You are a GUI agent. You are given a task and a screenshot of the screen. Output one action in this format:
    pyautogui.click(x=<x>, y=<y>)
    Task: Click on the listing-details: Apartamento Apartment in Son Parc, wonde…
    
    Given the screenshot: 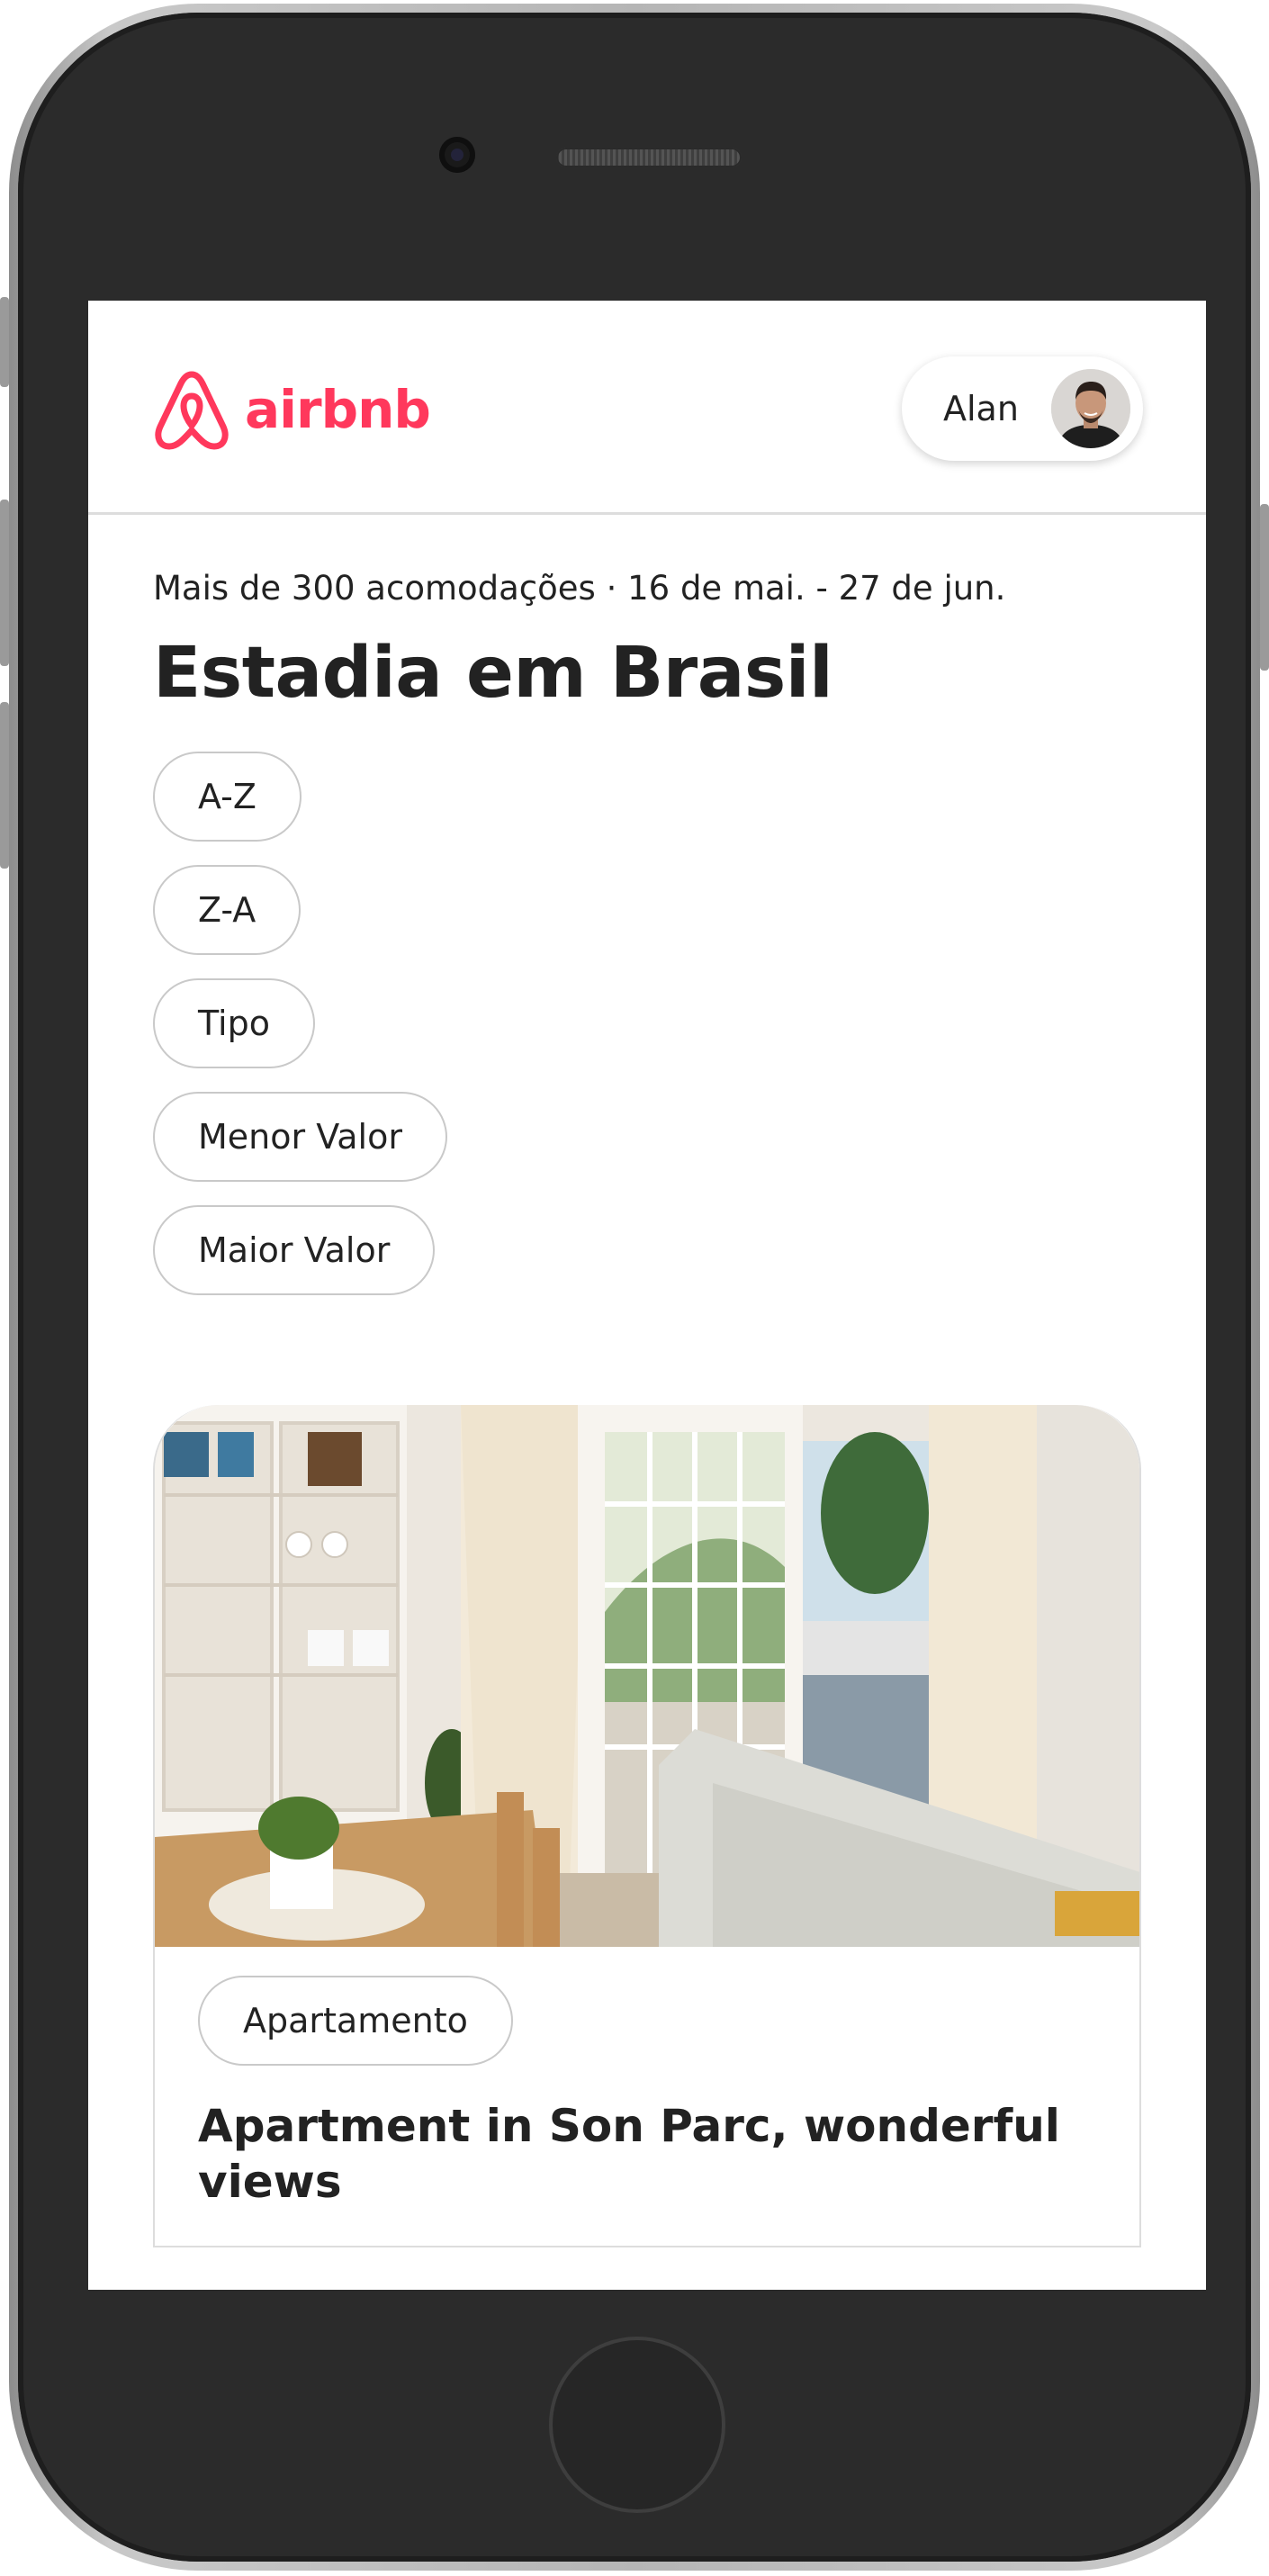 What is the action you would take?
    pyautogui.click(x=647, y=2096)
    